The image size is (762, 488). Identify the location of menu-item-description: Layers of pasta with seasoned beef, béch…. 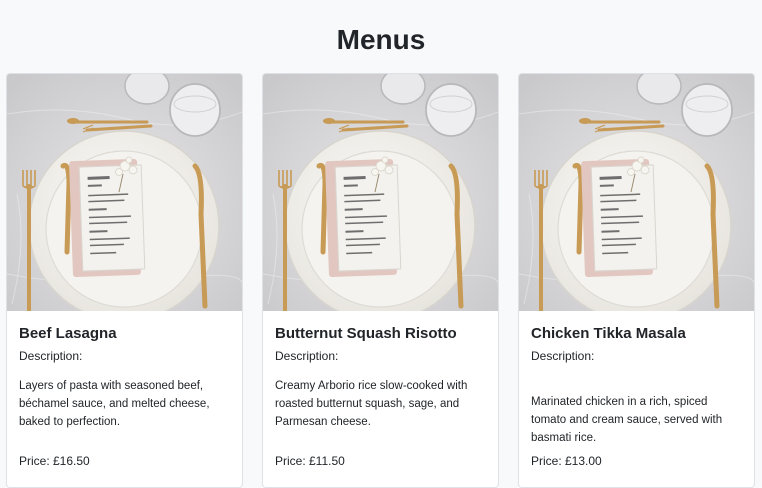
(114, 404).